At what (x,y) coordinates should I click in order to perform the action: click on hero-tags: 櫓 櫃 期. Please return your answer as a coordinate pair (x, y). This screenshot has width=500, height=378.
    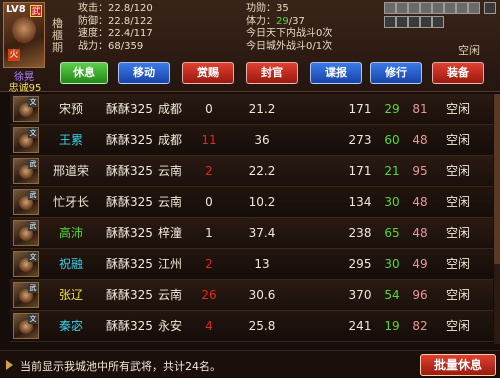
    Looking at the image, I should click on (60, 36).